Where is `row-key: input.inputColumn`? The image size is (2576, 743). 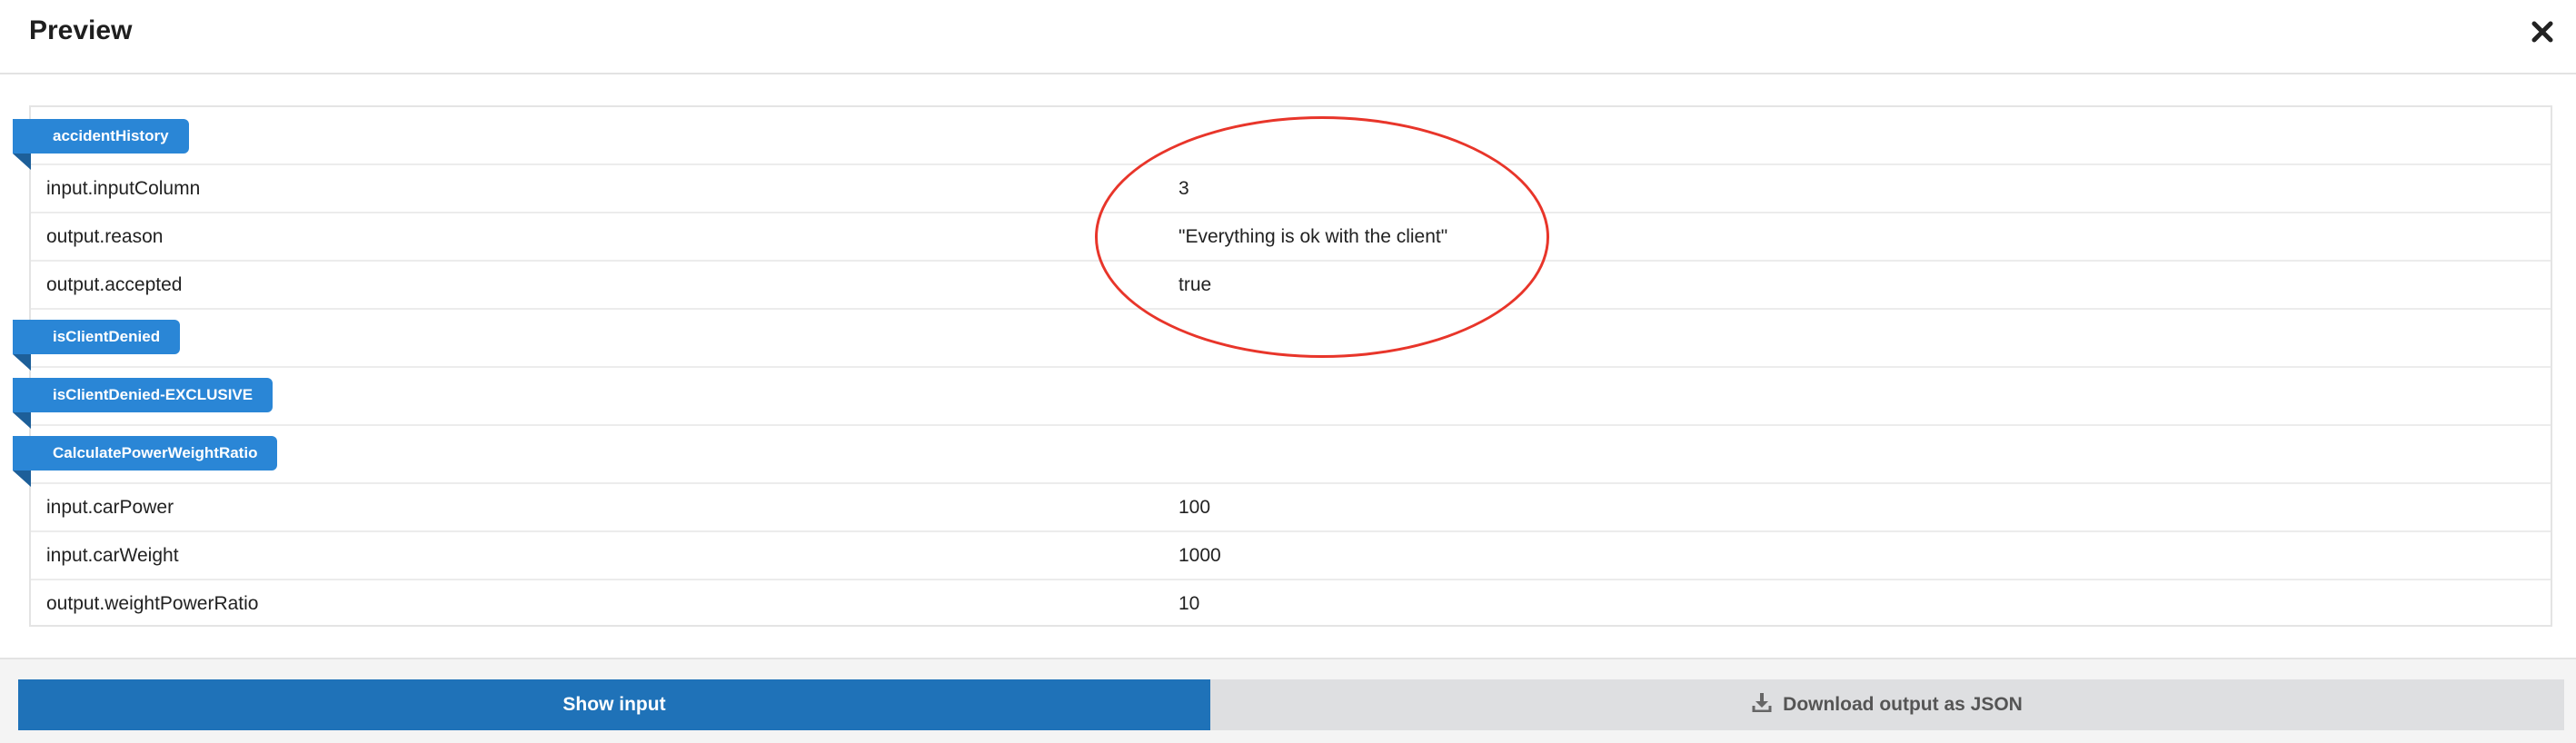 row-key: input.inputColumn is located at coordinates (124, 189).